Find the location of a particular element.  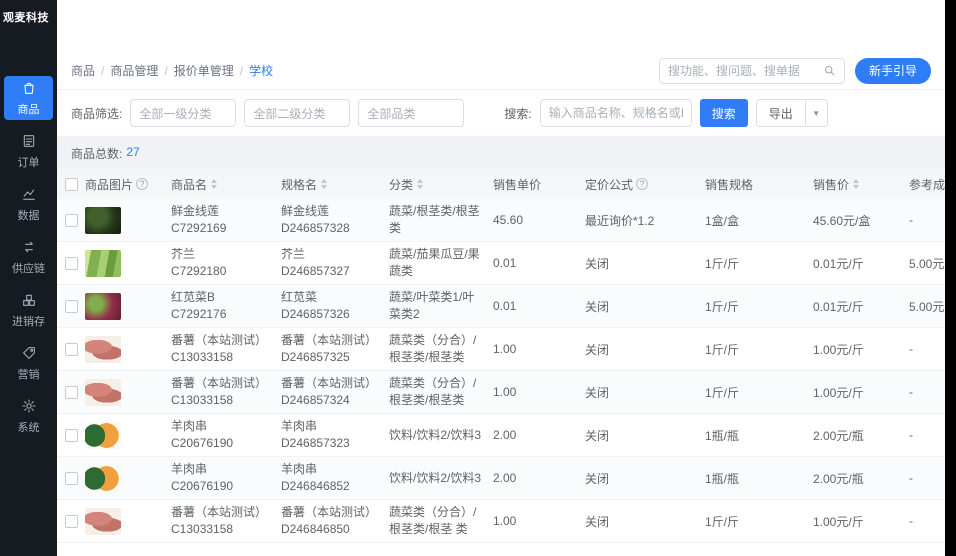

export-dropdown-caret-icon: ▼ is located at coordinates (815, 113).